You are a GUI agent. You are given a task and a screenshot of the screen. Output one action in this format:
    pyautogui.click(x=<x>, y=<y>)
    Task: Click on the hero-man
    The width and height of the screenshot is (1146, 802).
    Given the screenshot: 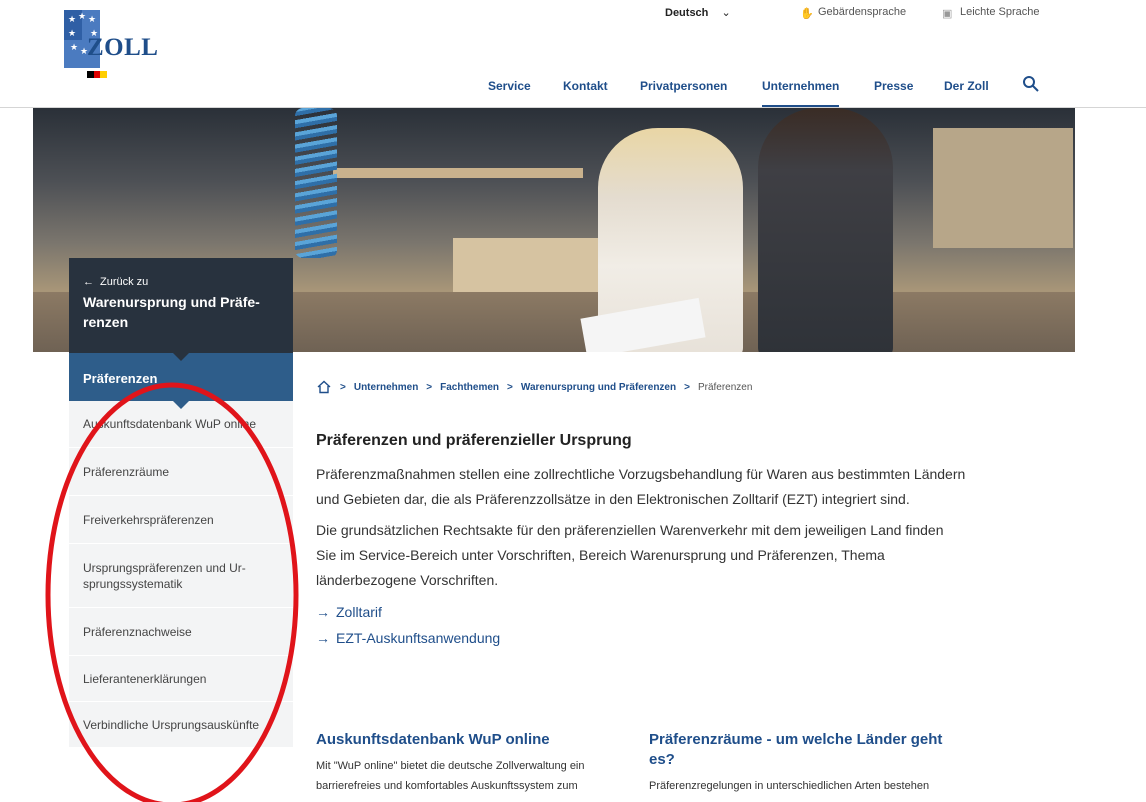 What is the action you would take?
    pyautogui.click(x=825, y=230)
    